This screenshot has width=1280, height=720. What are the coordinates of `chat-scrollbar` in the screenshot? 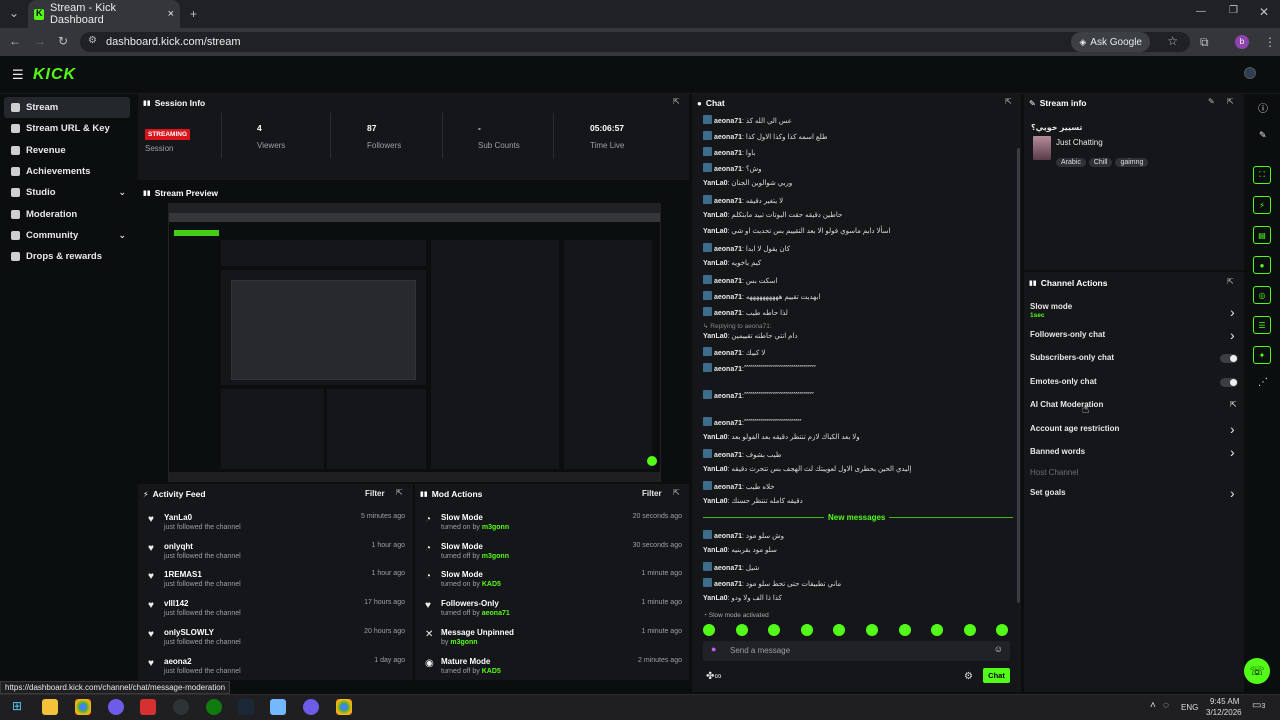 It's located at (1018, 375).